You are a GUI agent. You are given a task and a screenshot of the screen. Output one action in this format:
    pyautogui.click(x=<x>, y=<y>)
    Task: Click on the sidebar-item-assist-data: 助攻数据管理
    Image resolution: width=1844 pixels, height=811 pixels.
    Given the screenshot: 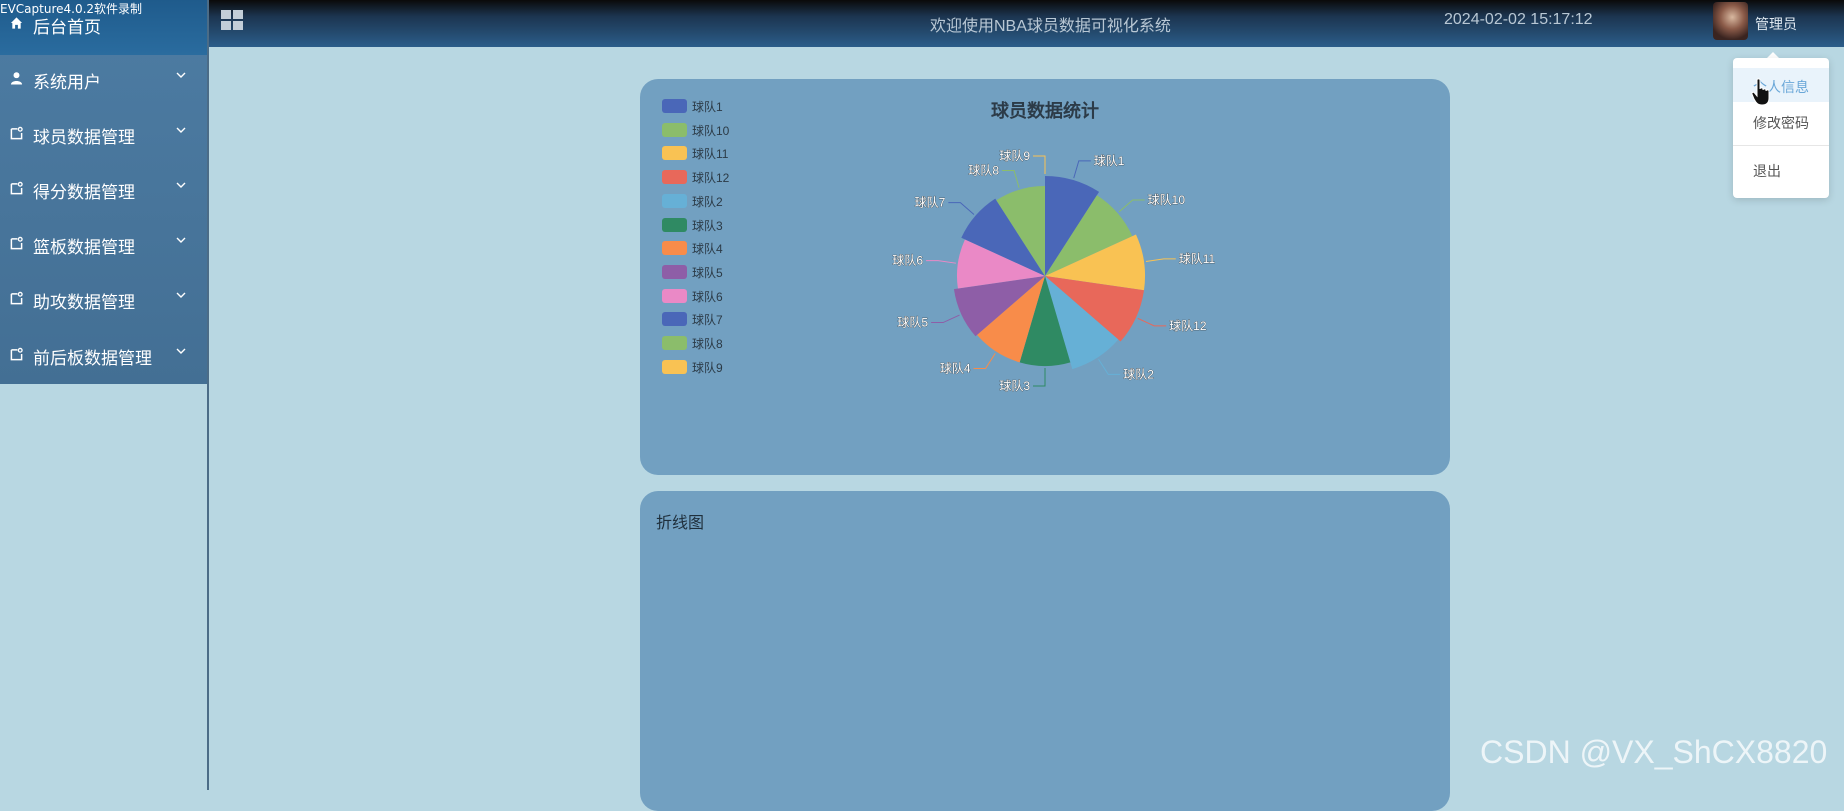 What is the action you would take?
    pyautogui.click(x=103, y=299)
    